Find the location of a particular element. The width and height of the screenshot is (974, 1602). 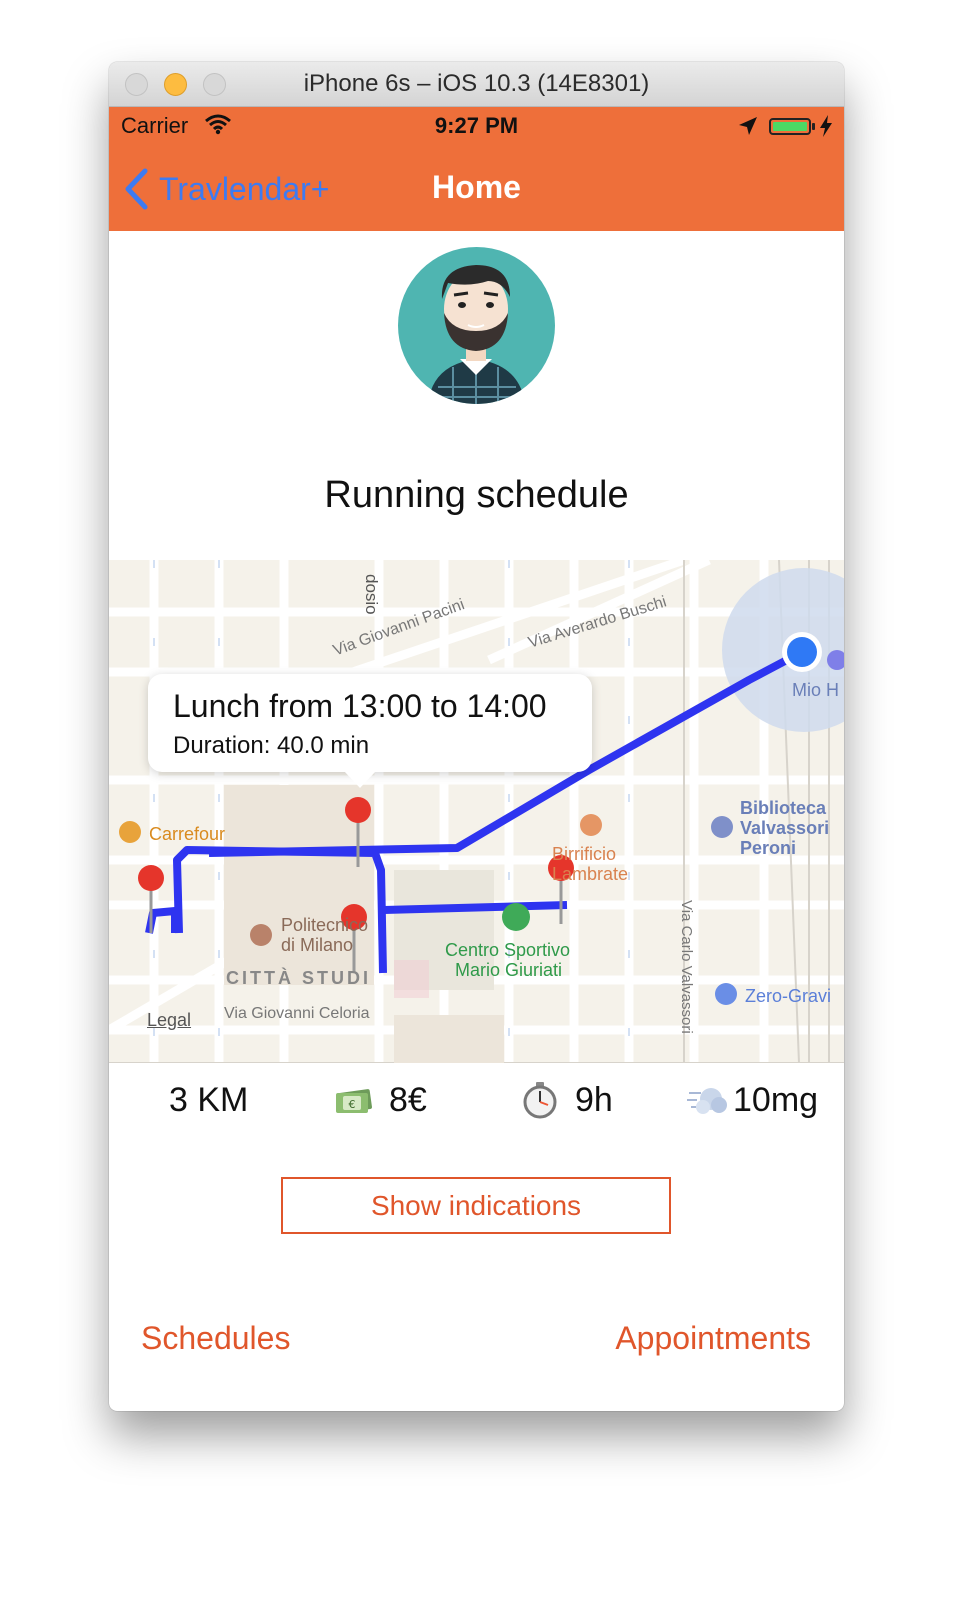

place-label: Valvassori is located at coordinates (785, 828).